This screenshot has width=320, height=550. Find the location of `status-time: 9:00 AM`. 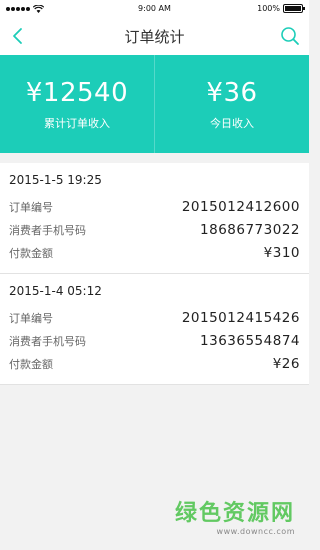

status-time: 9:00 AM is located at coordinates (154, 8).